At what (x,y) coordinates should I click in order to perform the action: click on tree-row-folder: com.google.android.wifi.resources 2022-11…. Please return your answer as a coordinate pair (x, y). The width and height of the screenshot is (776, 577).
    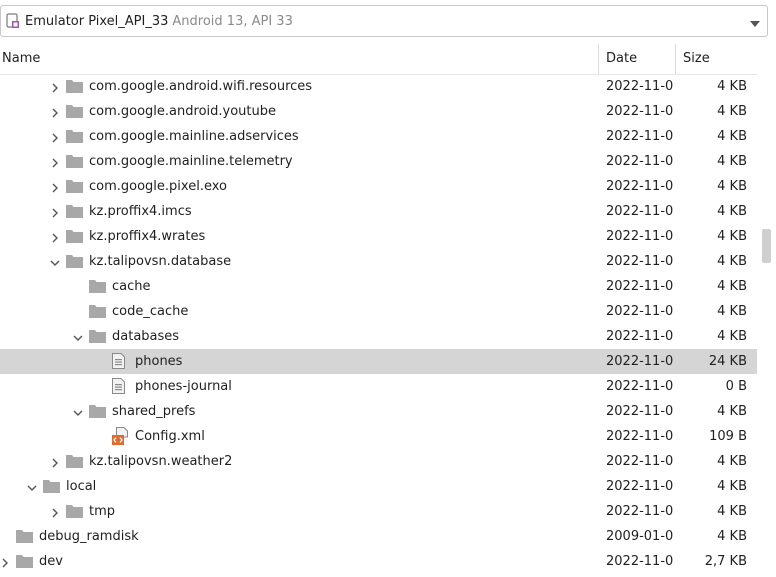
    Looking at the image, I should click on (378, 86).